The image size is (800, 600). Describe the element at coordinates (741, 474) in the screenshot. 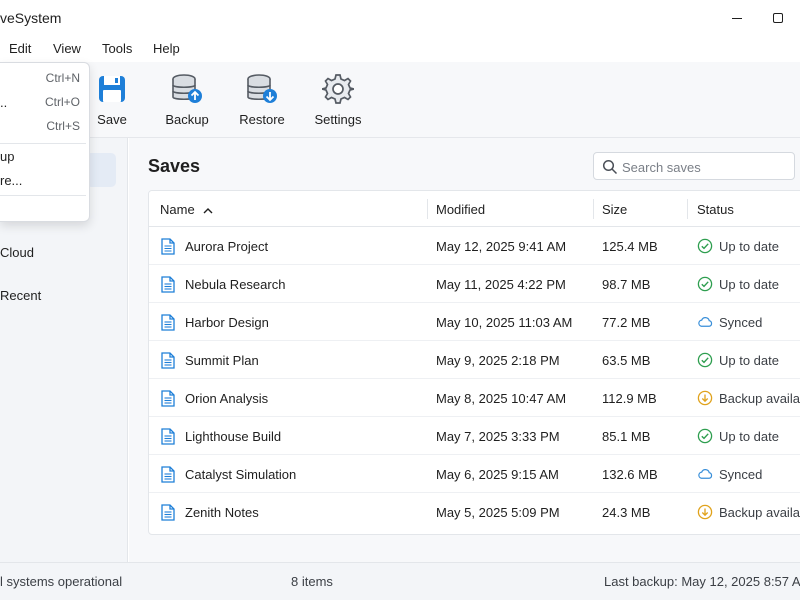

I see `row-status-label: Synced` at that location.